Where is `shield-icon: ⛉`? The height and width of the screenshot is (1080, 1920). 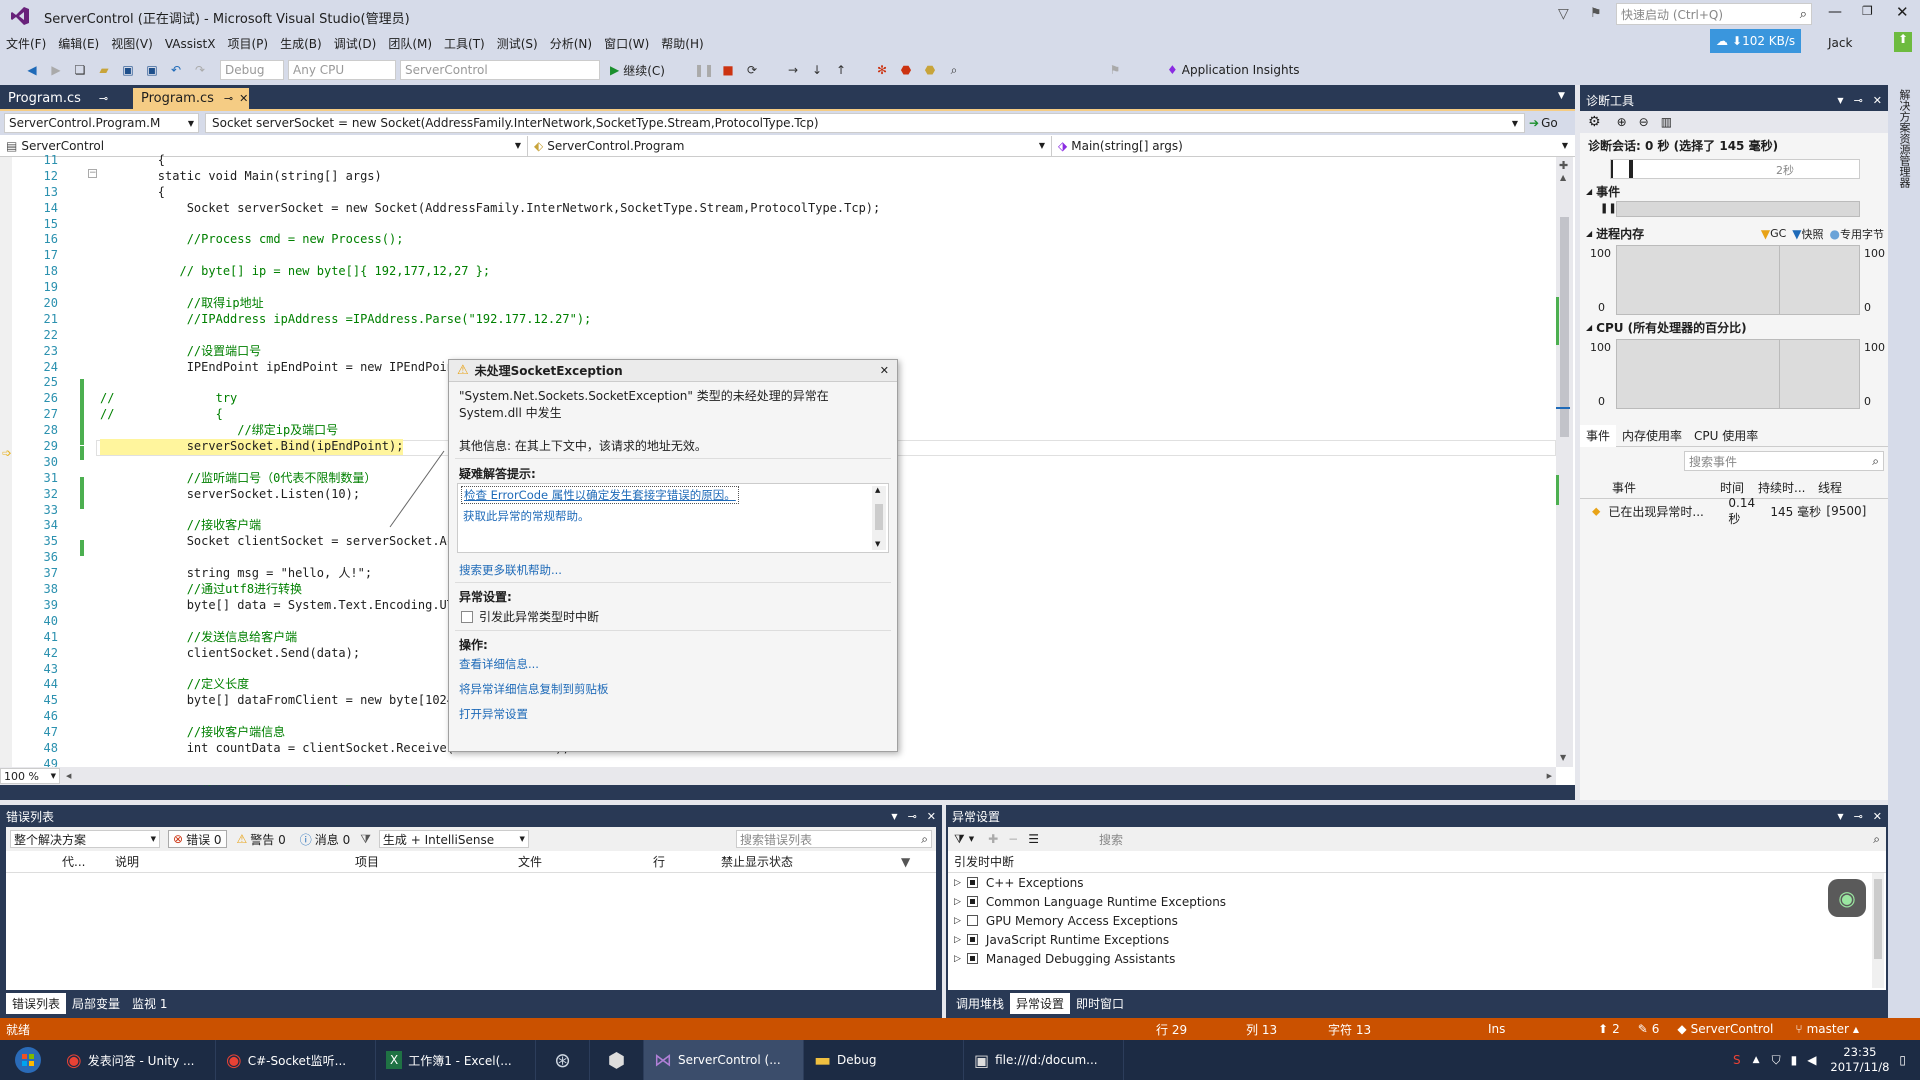
shield-icon: ⛉ is located at coordinates (1776, 1060).